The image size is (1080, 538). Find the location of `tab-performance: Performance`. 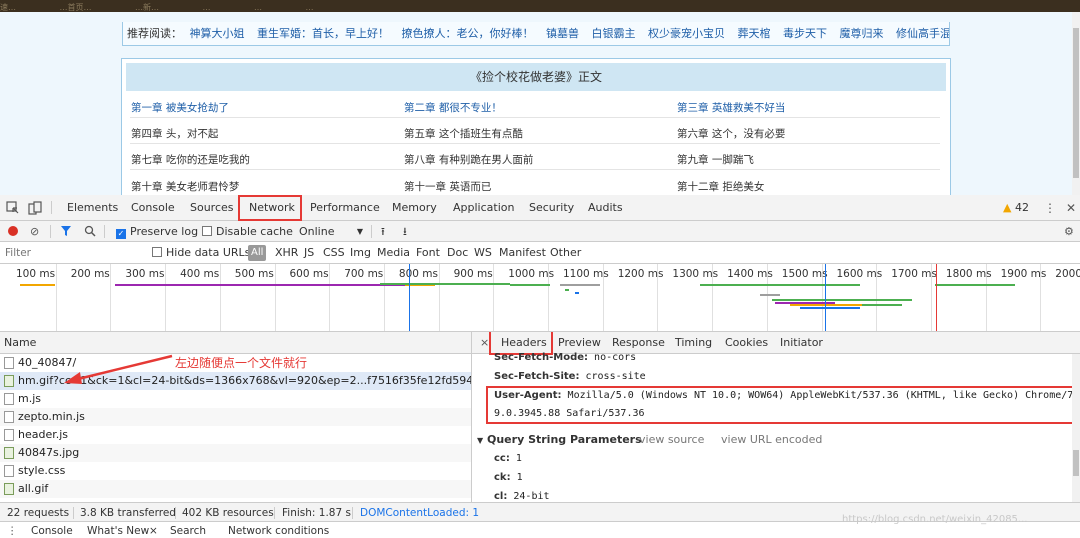

tab-performance: Performance is located at coordinates (345, 208).